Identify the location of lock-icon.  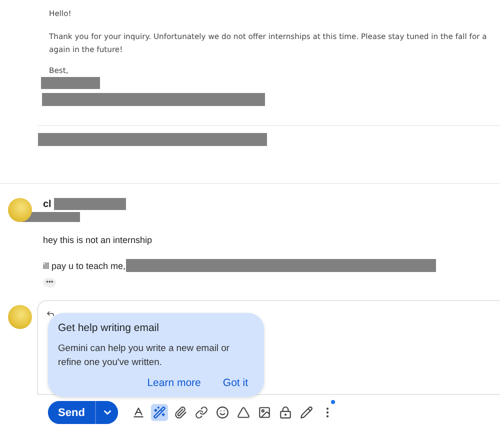
(285, 412).